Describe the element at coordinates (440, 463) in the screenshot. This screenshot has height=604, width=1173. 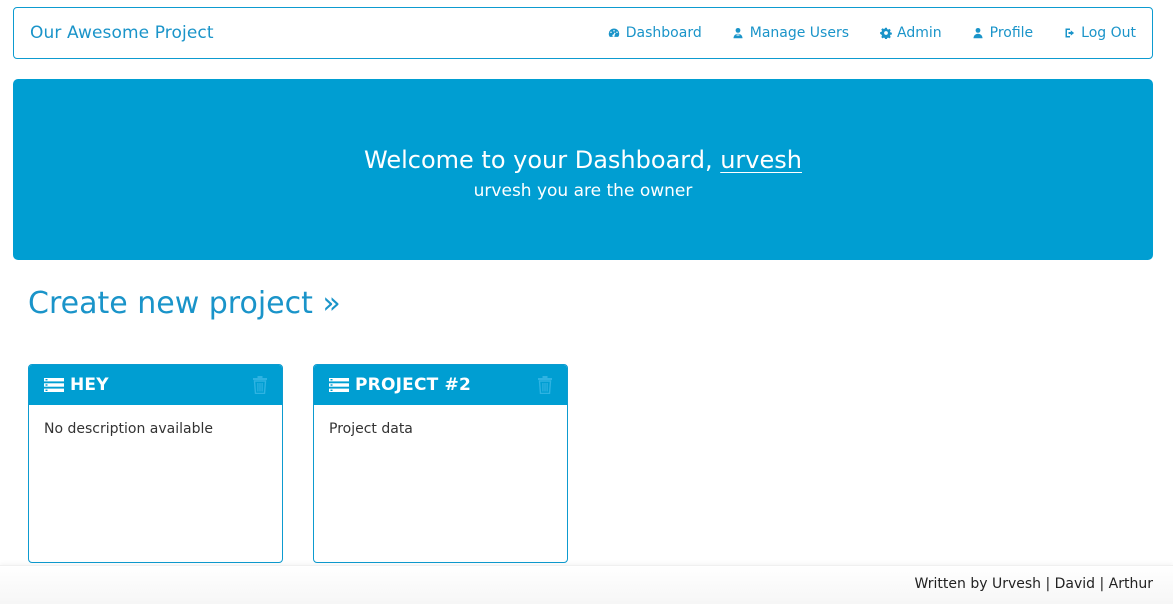
I see `project-card: PROJECT #2 Project data` at that location.